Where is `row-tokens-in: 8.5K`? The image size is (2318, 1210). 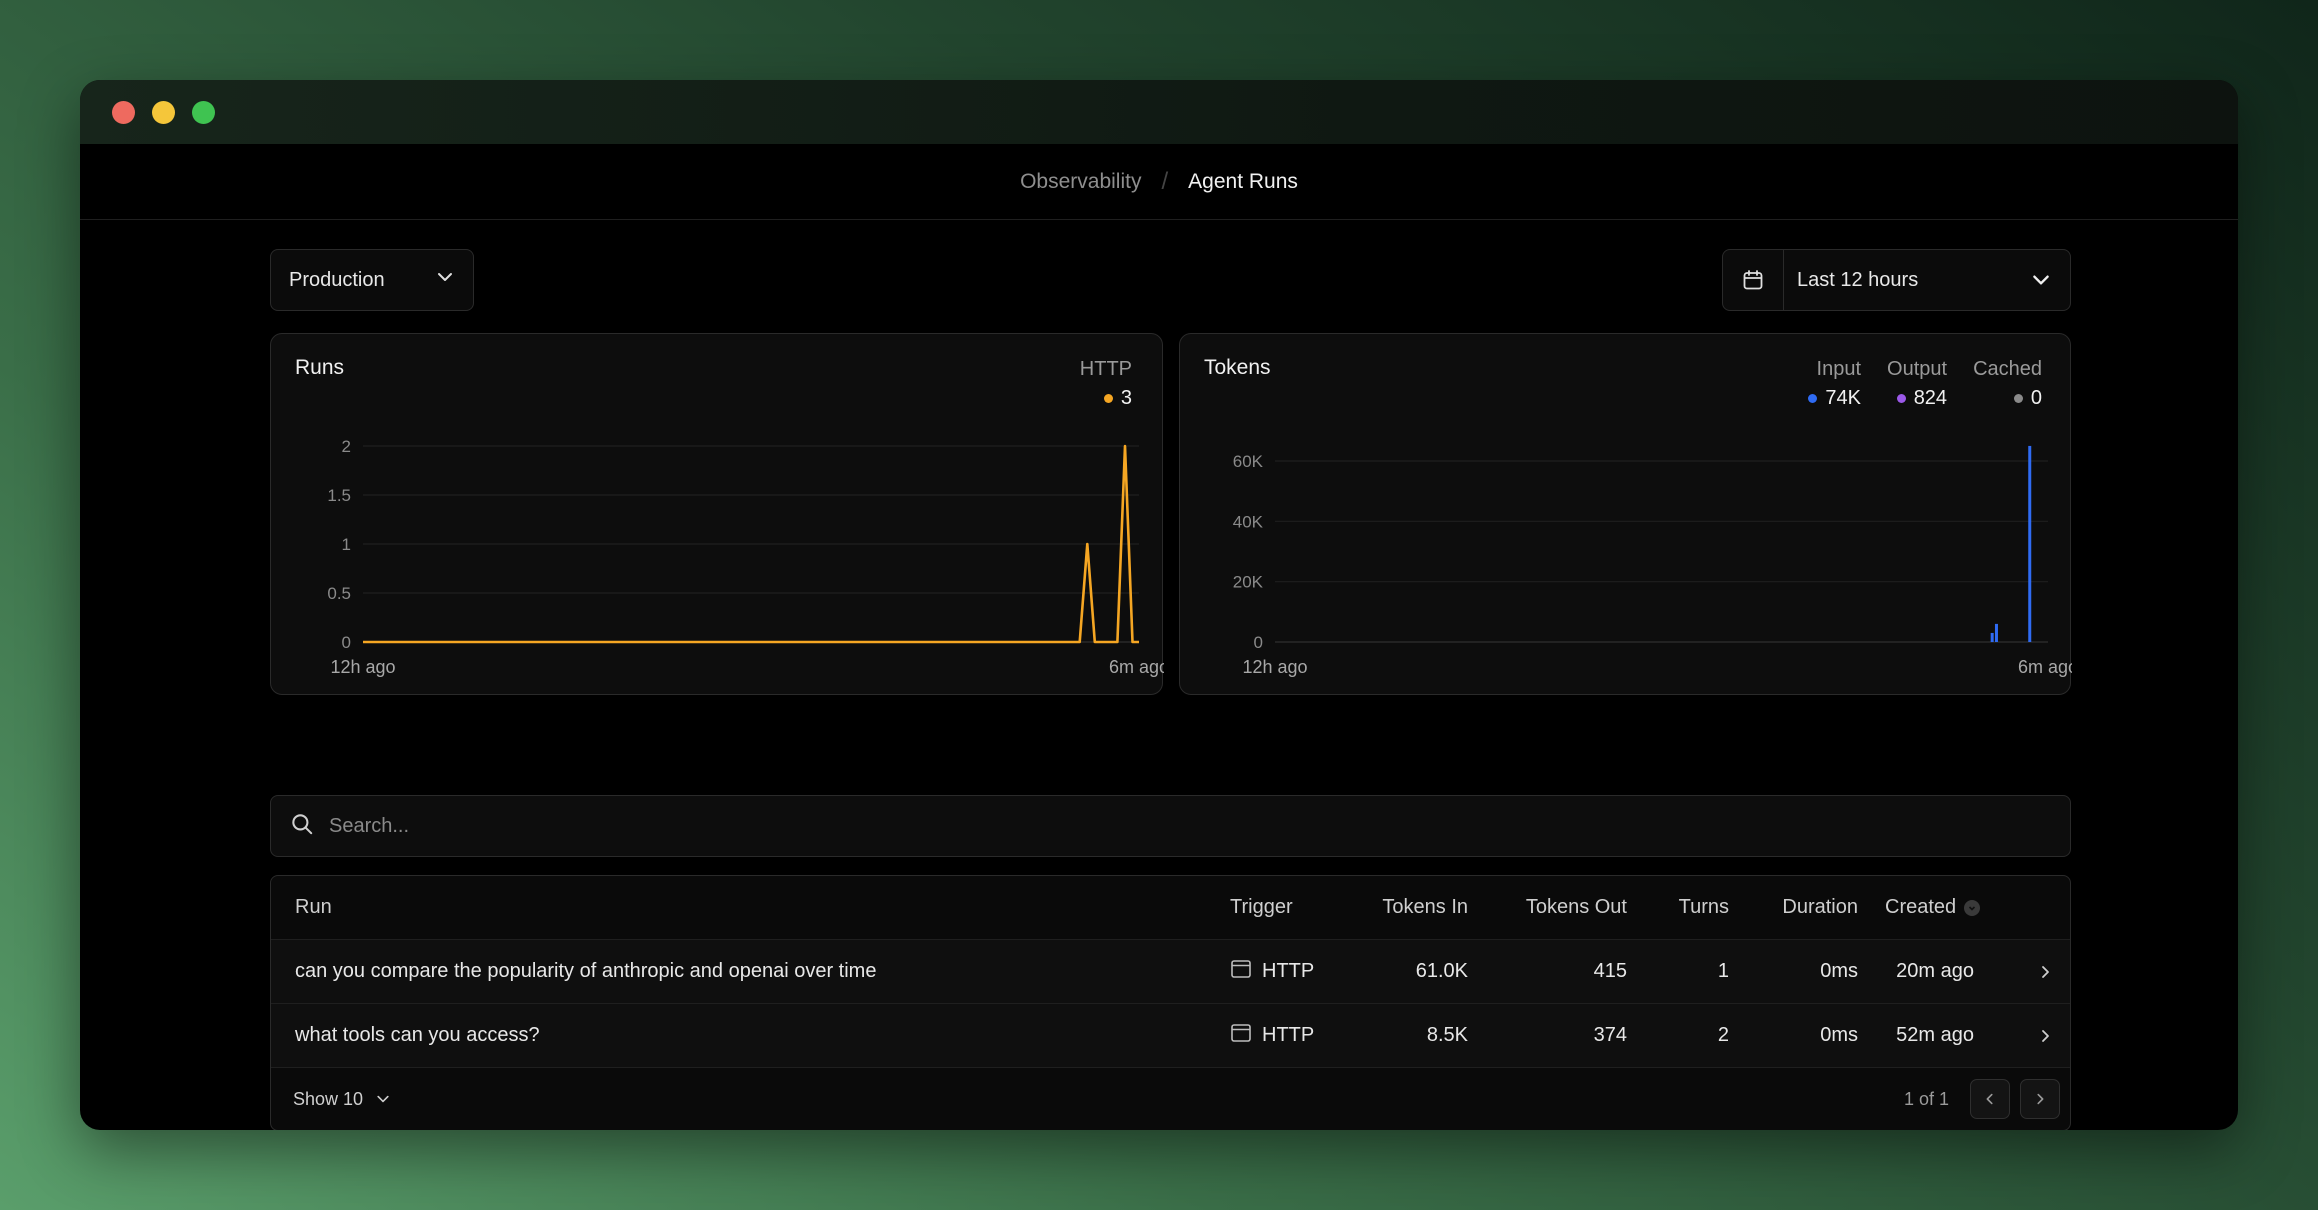
row-tokens-in: 8.5K is located at coordinates (1447, 1035).